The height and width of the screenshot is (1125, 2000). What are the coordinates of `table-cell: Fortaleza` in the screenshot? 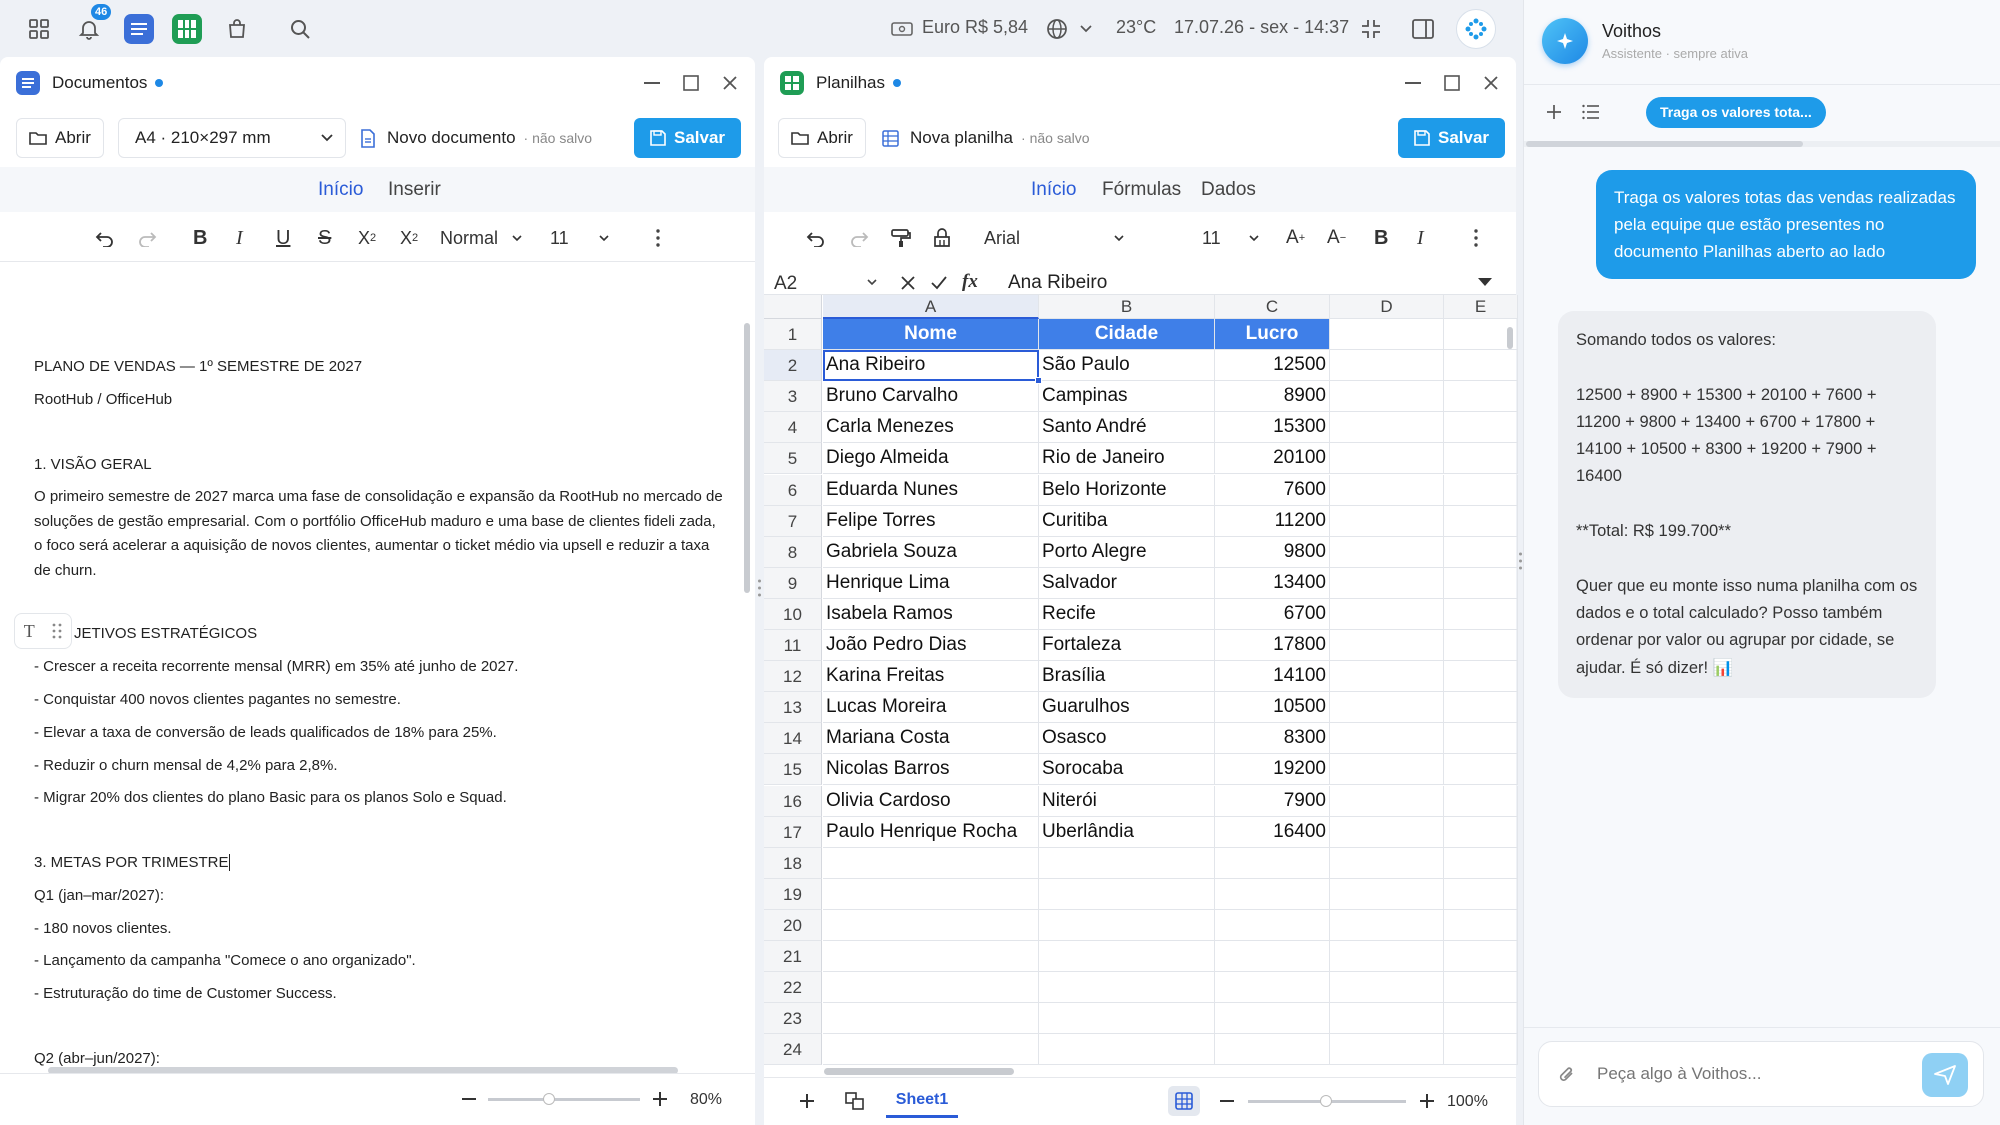 It's located at (1127, 646).